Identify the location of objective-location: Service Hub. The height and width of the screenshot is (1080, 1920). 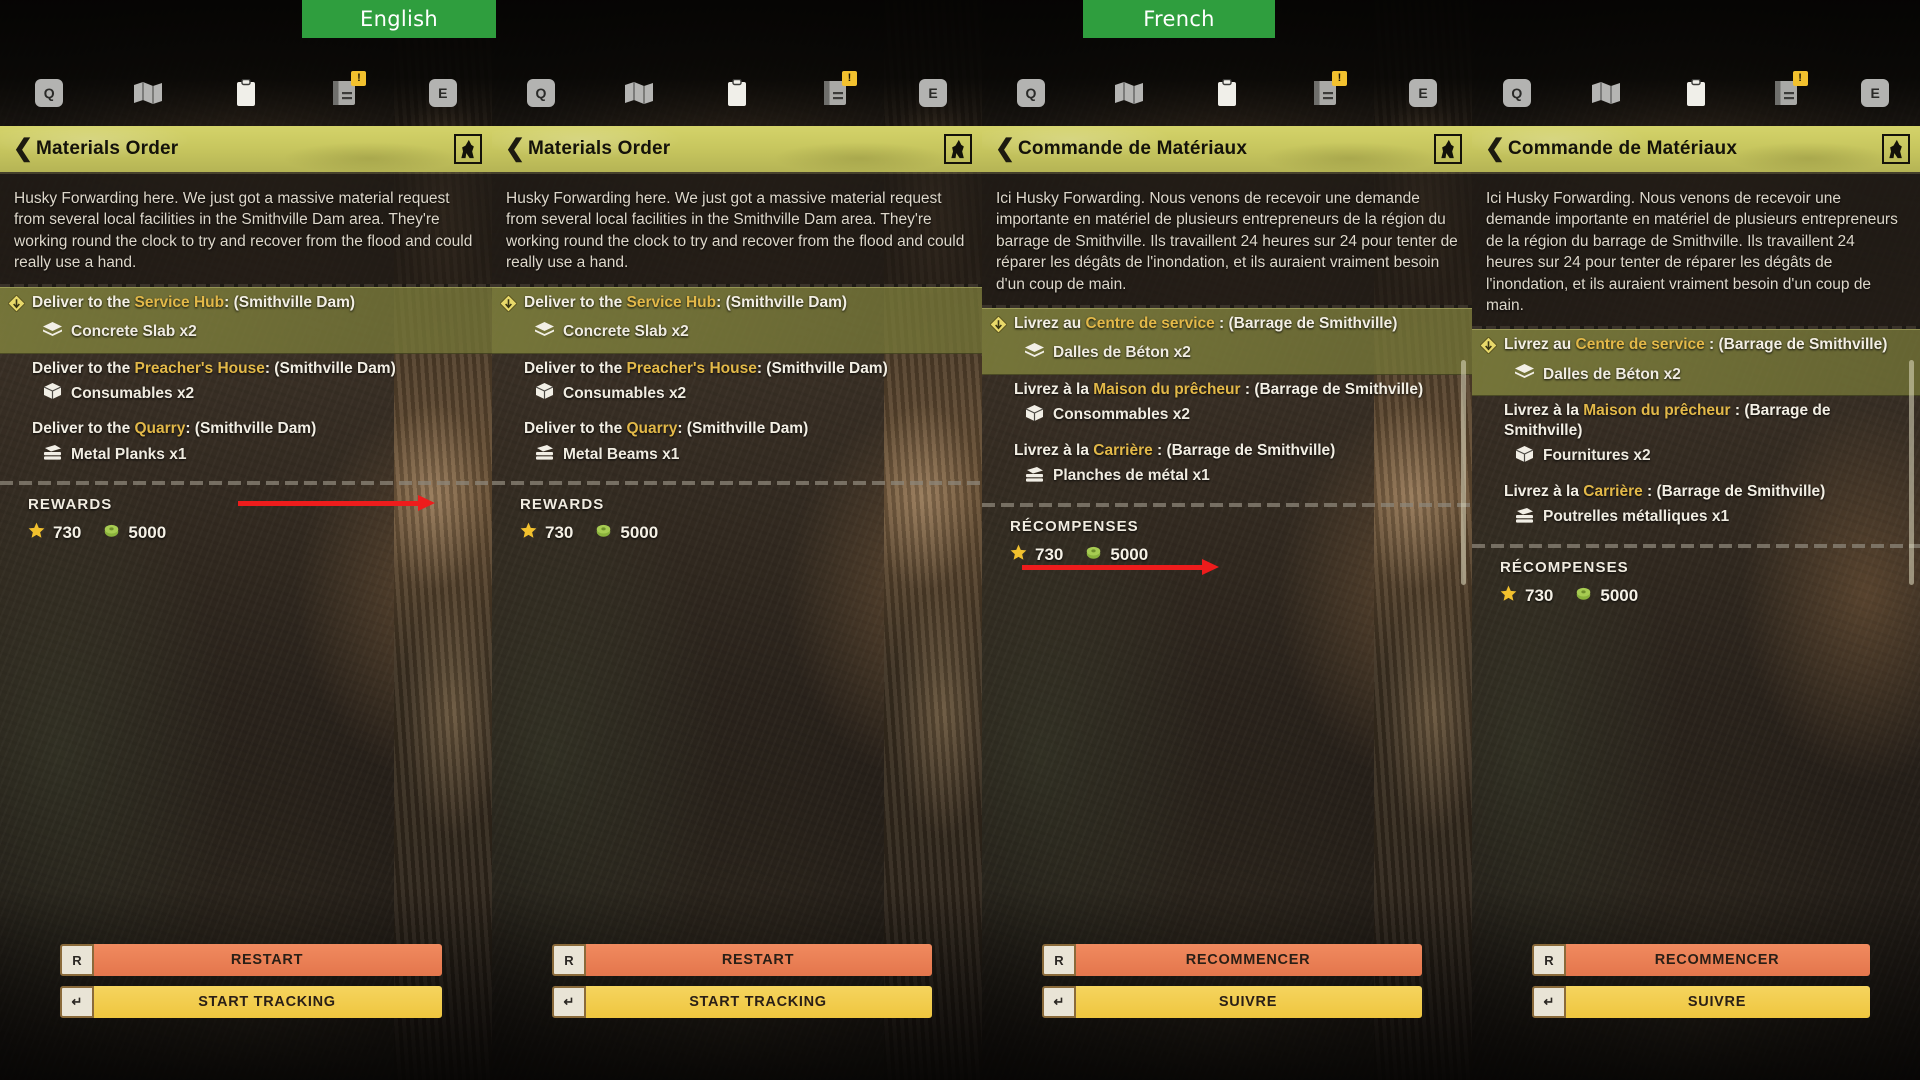
(671, 302).